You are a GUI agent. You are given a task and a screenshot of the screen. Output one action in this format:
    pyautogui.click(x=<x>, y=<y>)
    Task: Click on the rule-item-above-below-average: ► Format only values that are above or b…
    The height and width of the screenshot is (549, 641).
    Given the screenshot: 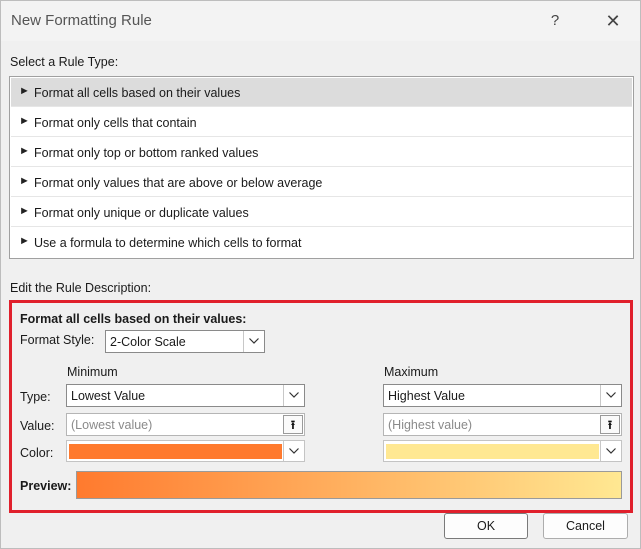 What is the action you would take?
    pyautogui.click(x=321, y=182)
    